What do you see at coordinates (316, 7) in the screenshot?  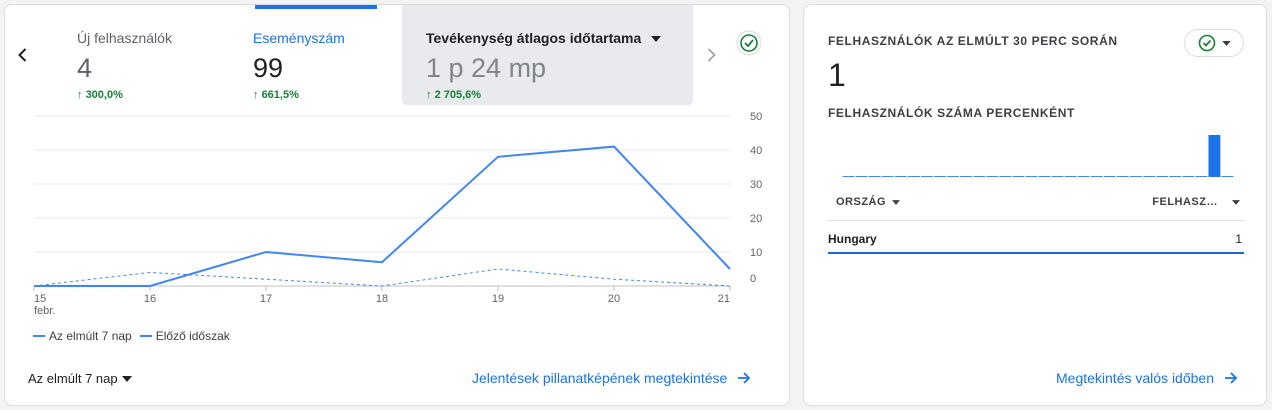 I see `selected-tab-indicator` at bounding box center [316, 7].